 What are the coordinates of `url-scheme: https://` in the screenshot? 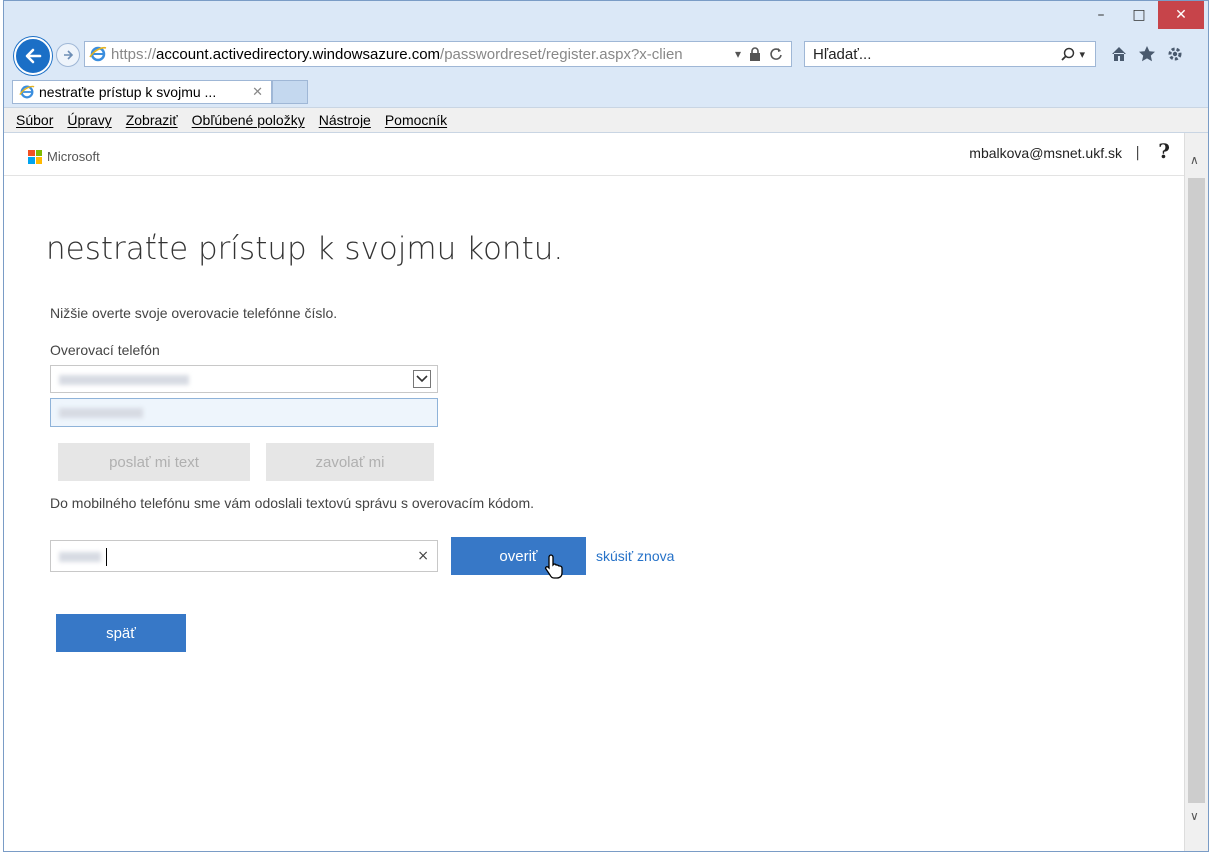 It's located at (134, 54).